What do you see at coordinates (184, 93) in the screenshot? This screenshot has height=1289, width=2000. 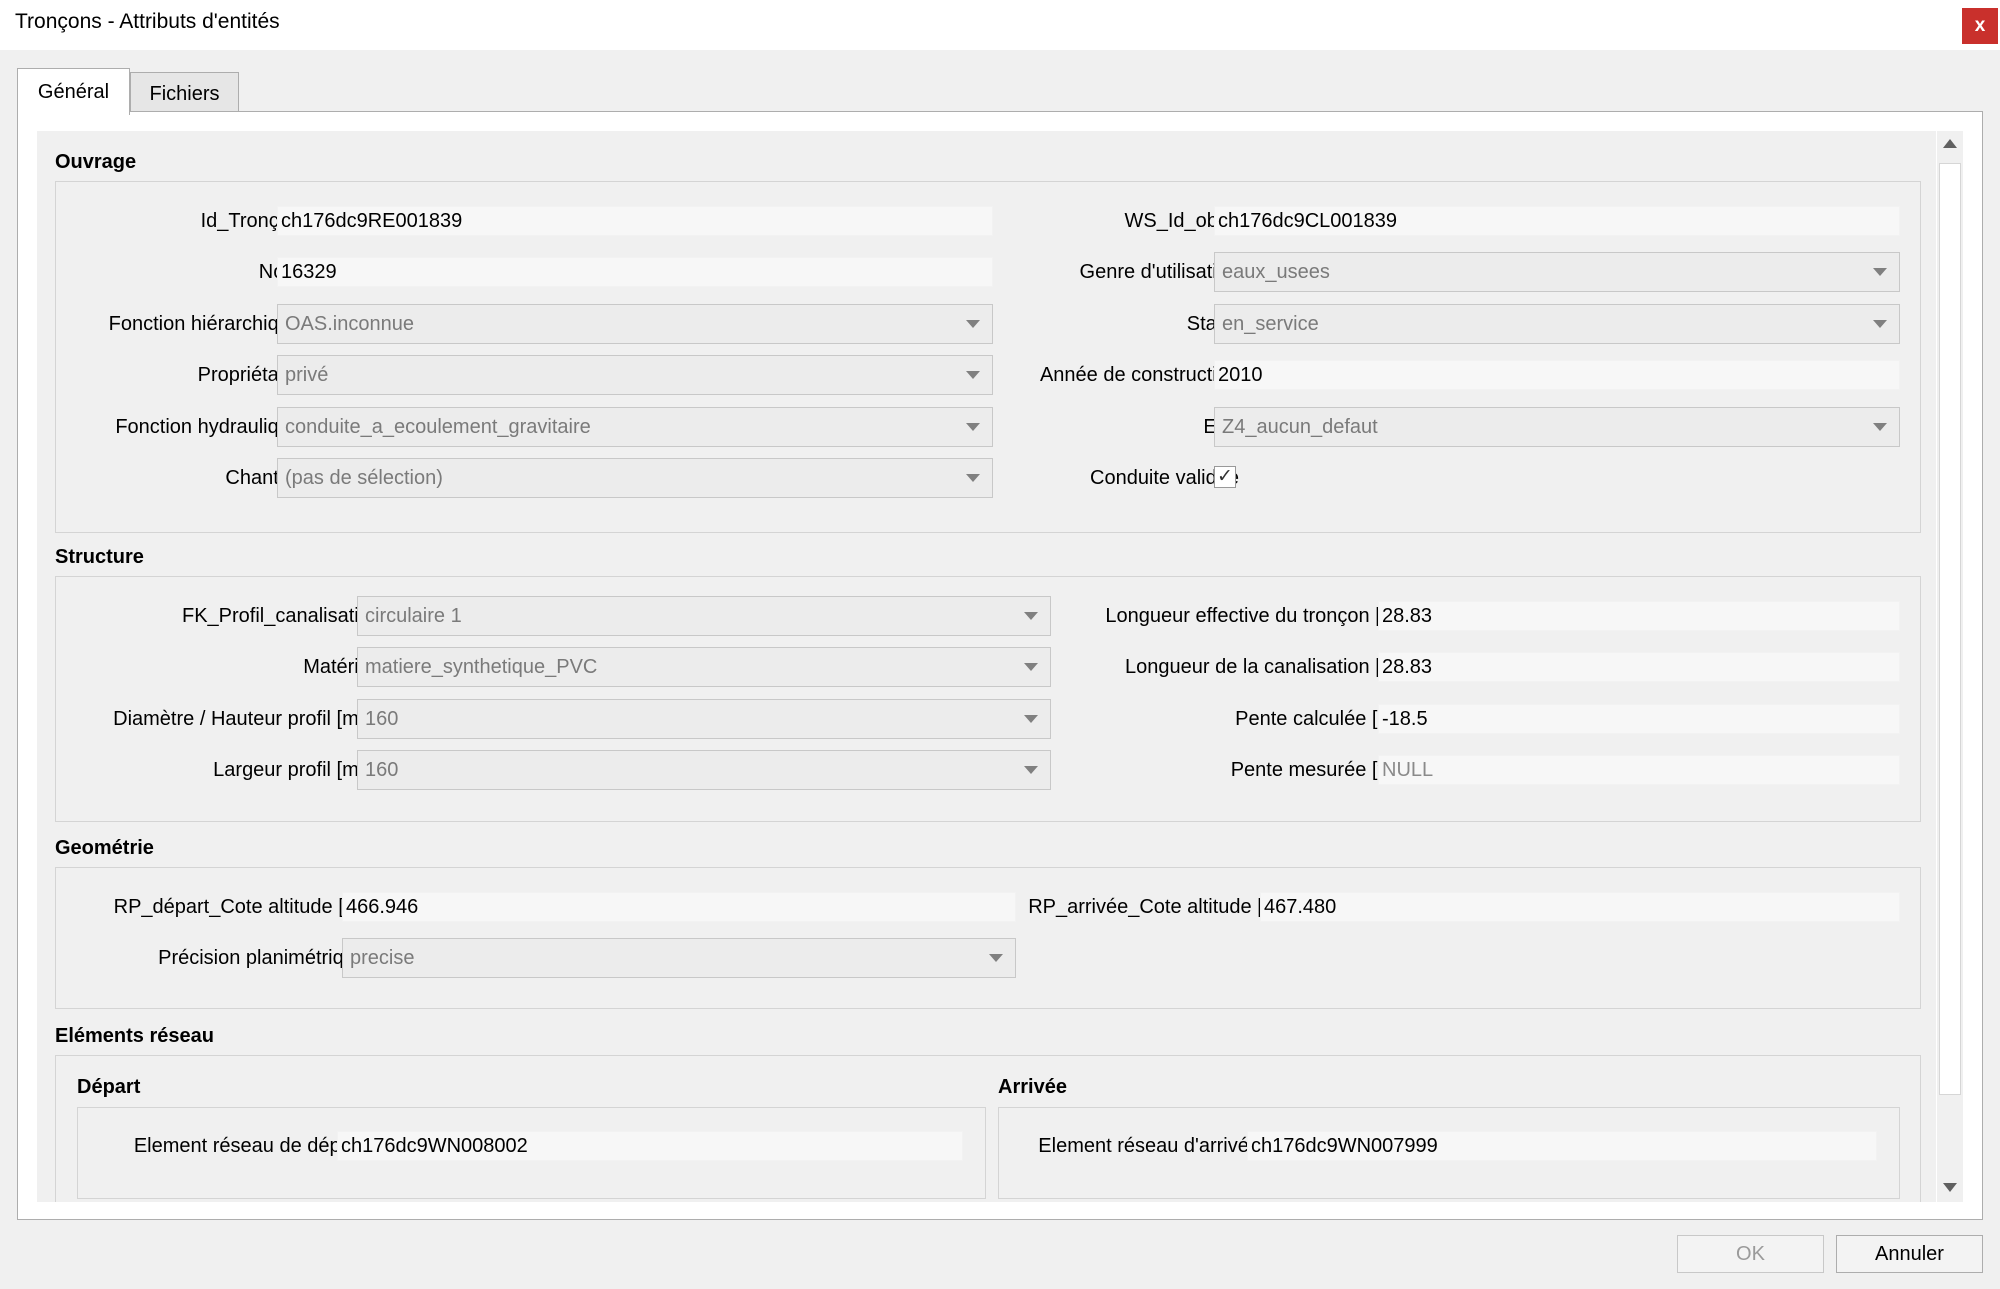 I see `tab-fichiers: Fichiers` at bounding box center [184, 93].